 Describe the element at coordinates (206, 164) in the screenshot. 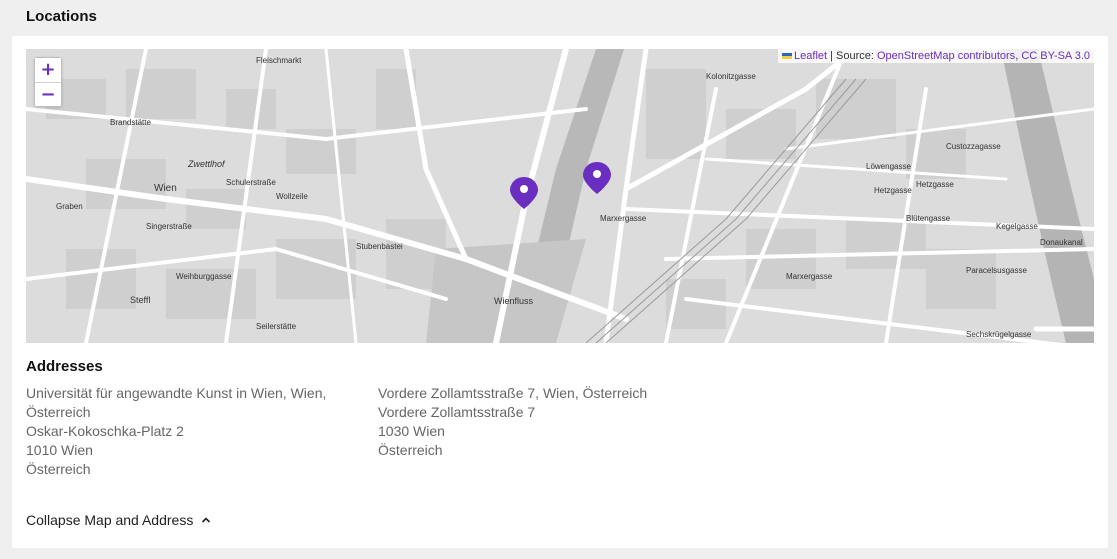

I see `map-label-zwettlhof: Zwettlhof` at that location.